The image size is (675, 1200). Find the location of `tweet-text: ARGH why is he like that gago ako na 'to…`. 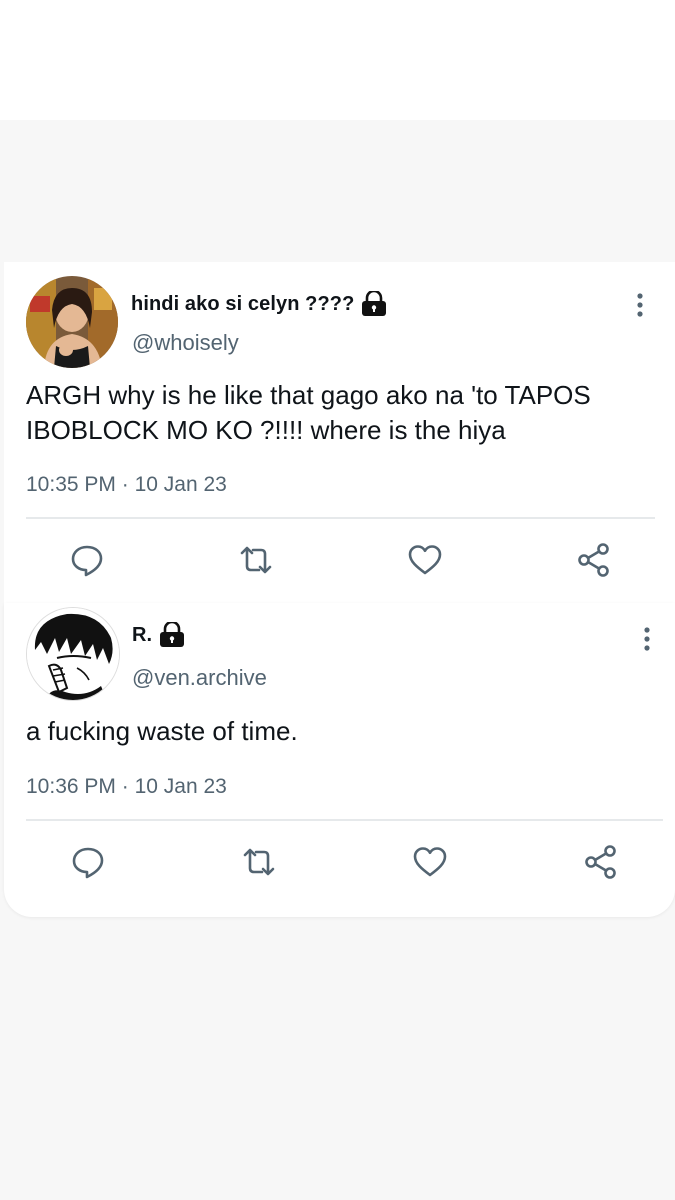

tweet-text: ARGH why is he like that gago ako na 'to… is located at coordinates (346, 413).